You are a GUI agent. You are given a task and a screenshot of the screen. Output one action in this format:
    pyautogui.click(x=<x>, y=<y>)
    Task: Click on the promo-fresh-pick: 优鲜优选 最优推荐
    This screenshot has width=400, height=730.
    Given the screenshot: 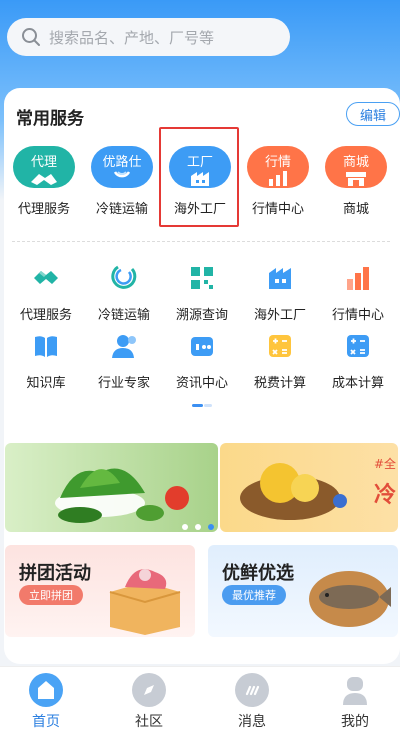 What is the action you would take?
    pyautogui.click(x=303, y=591)
    